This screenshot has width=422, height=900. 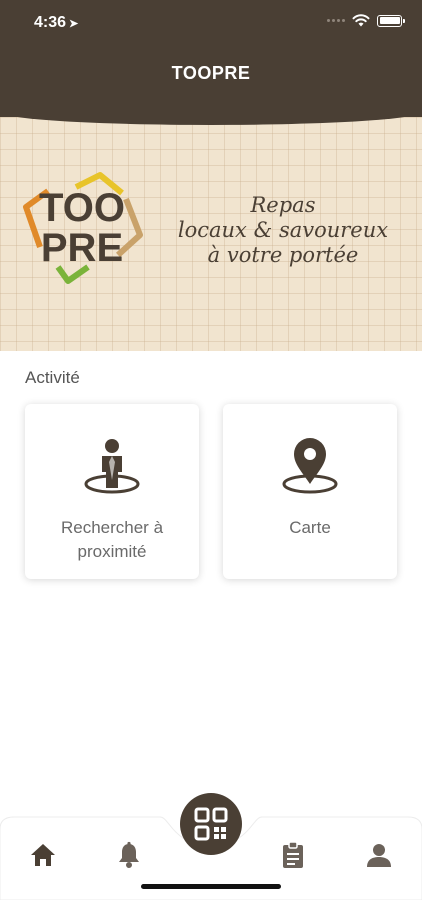 I want to click on app-header: 4:36 ➤ TOOPRE, so click(x=211, y=58).